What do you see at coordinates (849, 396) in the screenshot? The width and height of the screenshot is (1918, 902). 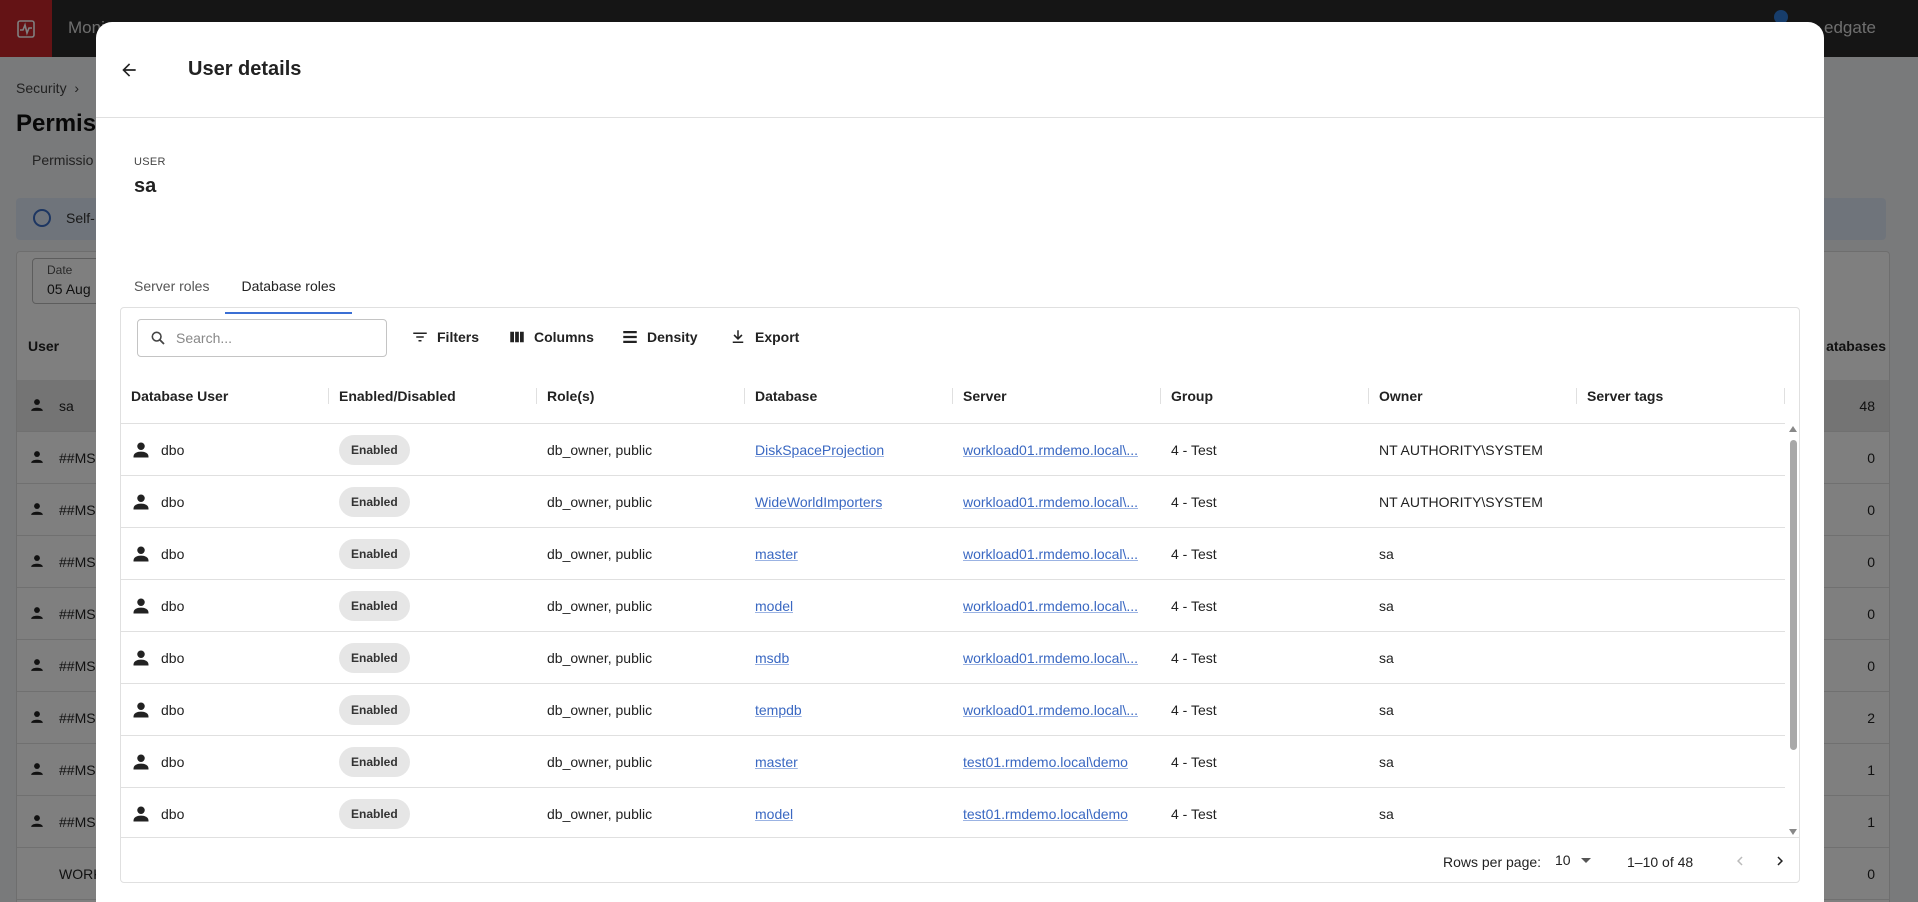 I see `col-header-database: Database` at bounding box center [849, 396].